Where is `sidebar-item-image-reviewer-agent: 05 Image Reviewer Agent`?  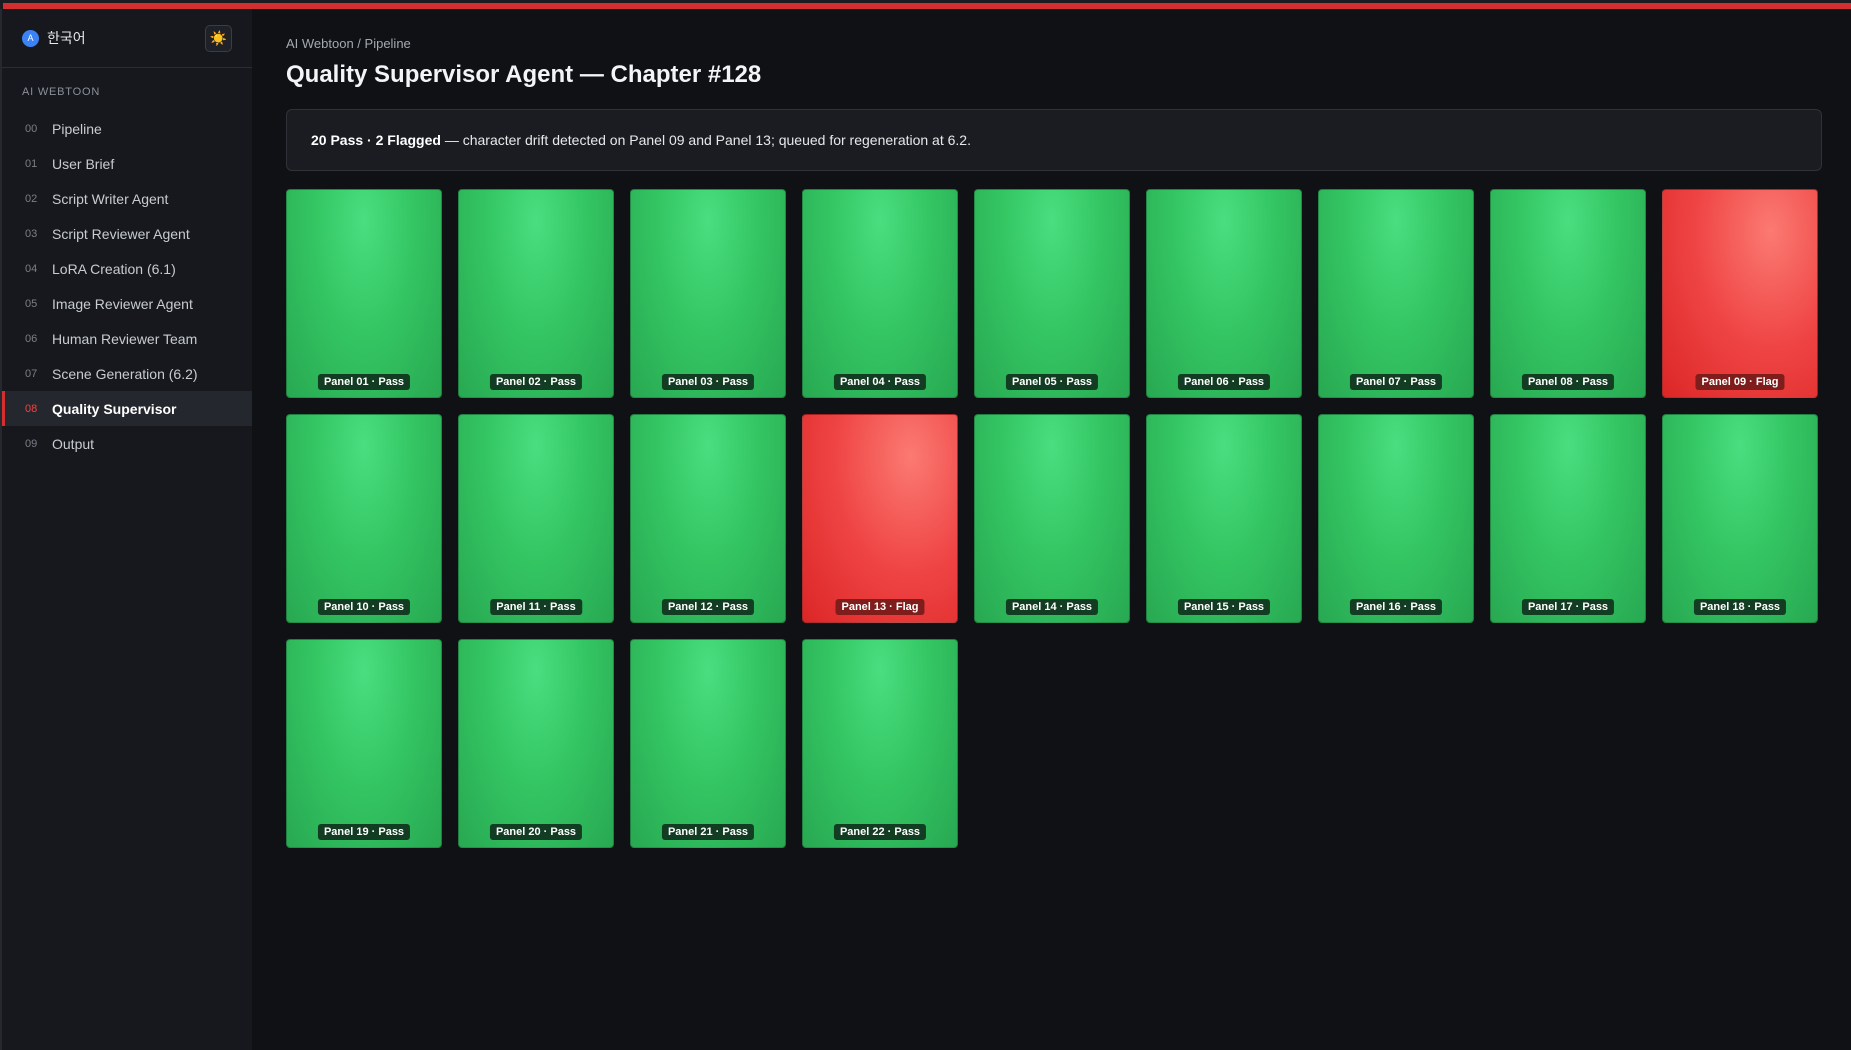 sidebar-item-image-reviewer-agent: 05 Image Reviewer Agent is located at coordinates (127, 303).